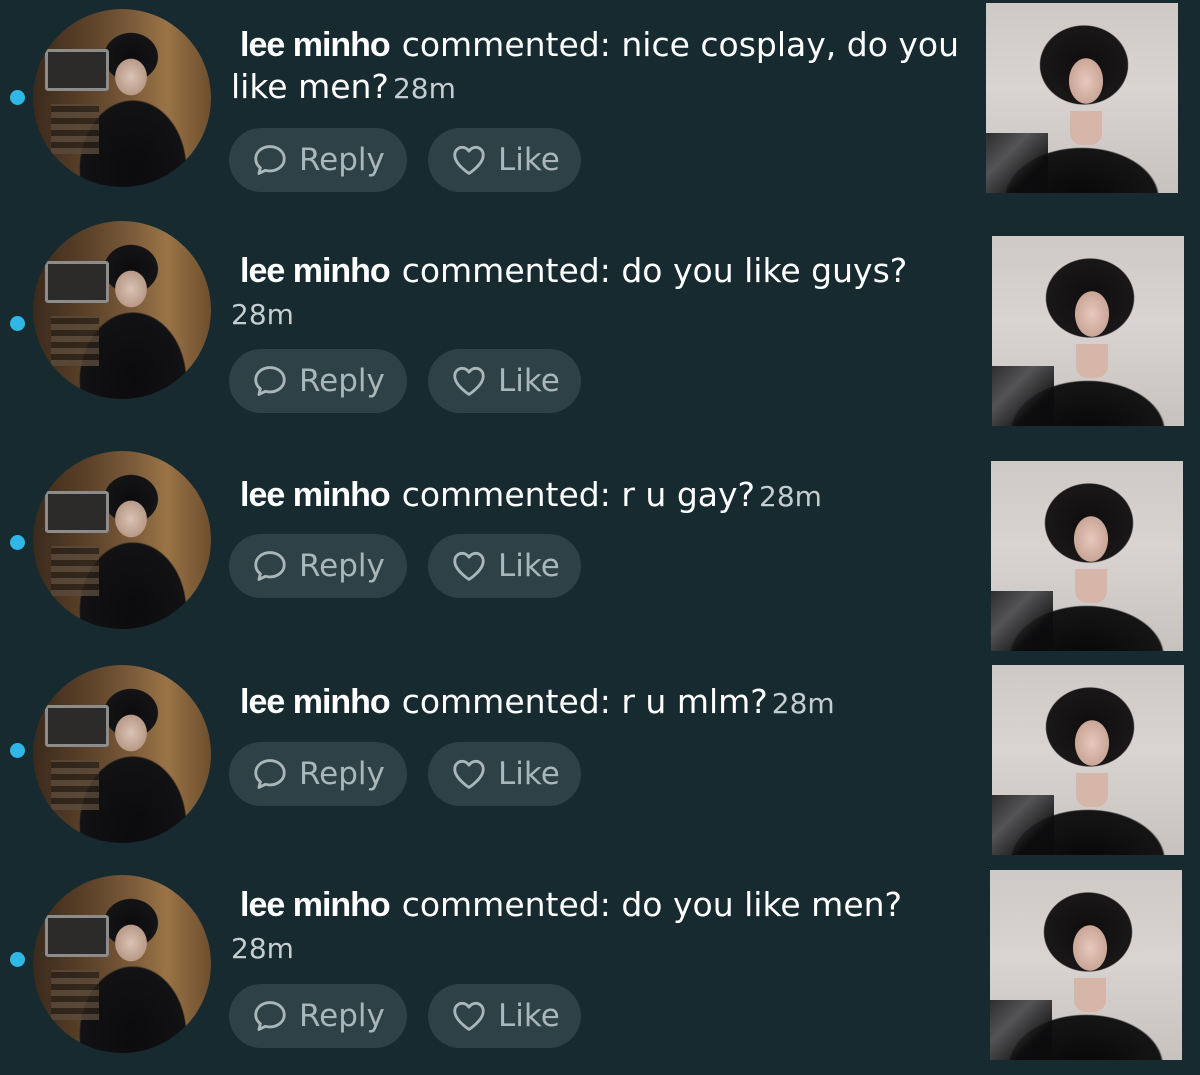 The image size is (1200, 1075). What do you see at coordinates (596, 292) in the screenshot?
I see `comment-text: lee minho commented: do you like guys? 28m` at bounding box center [596, 292].